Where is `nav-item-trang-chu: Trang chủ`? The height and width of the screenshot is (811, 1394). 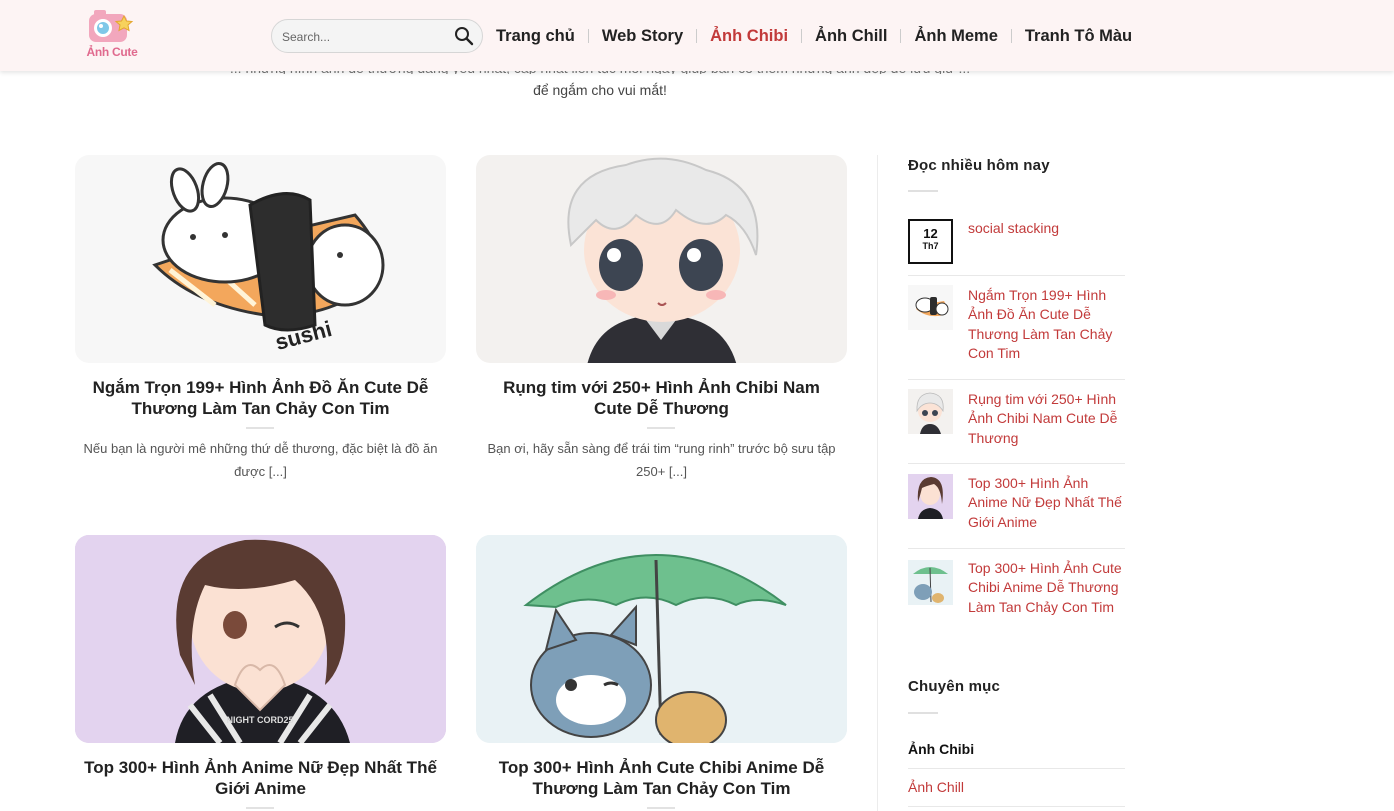 nav-item-trang-chu: Trang chủ is located at coordinates (535, 36).